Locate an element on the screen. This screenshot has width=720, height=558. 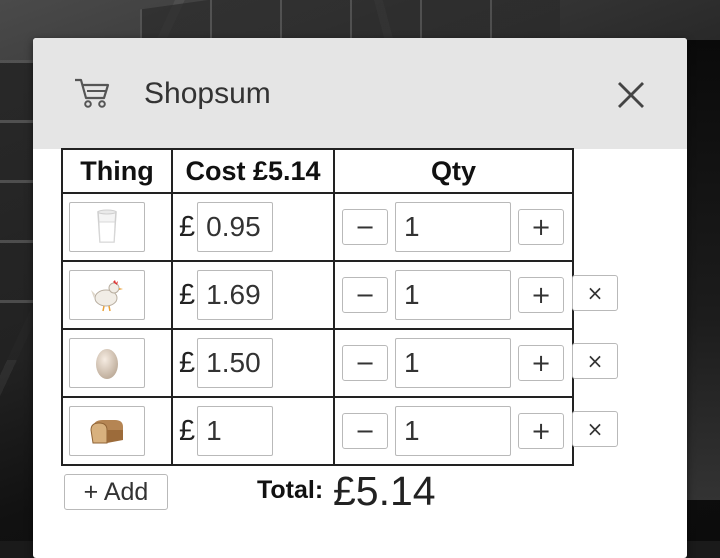
close-icon is located at coordinates (631, 95).